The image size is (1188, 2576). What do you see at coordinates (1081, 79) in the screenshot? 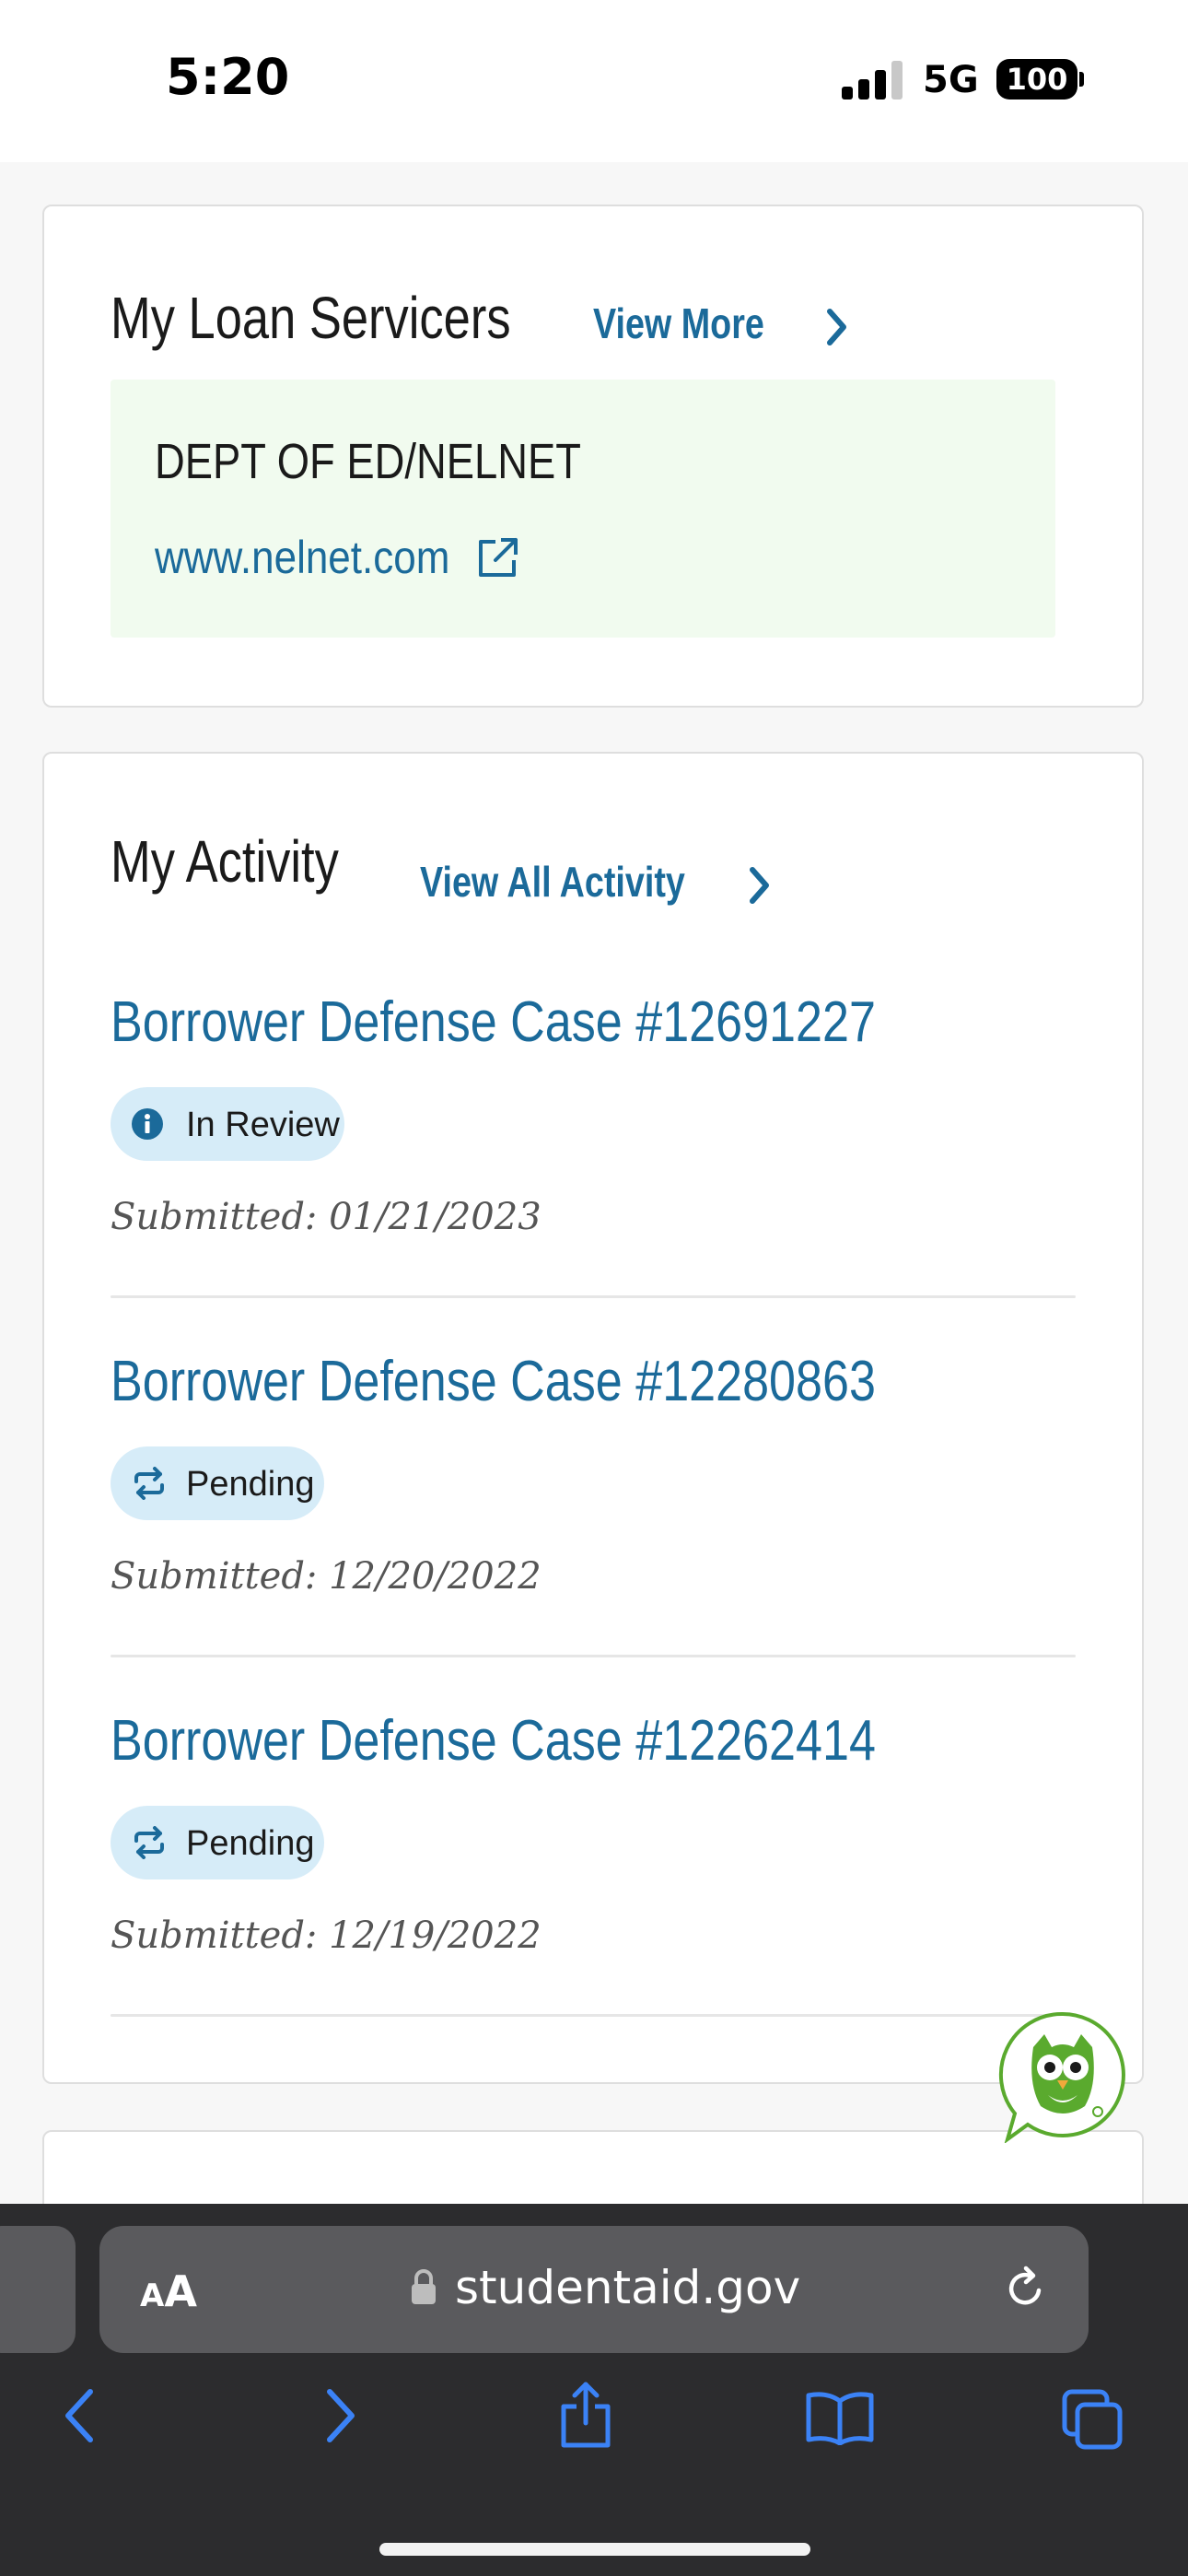
I see `battery-tip` at bounding box center [1081, 79].